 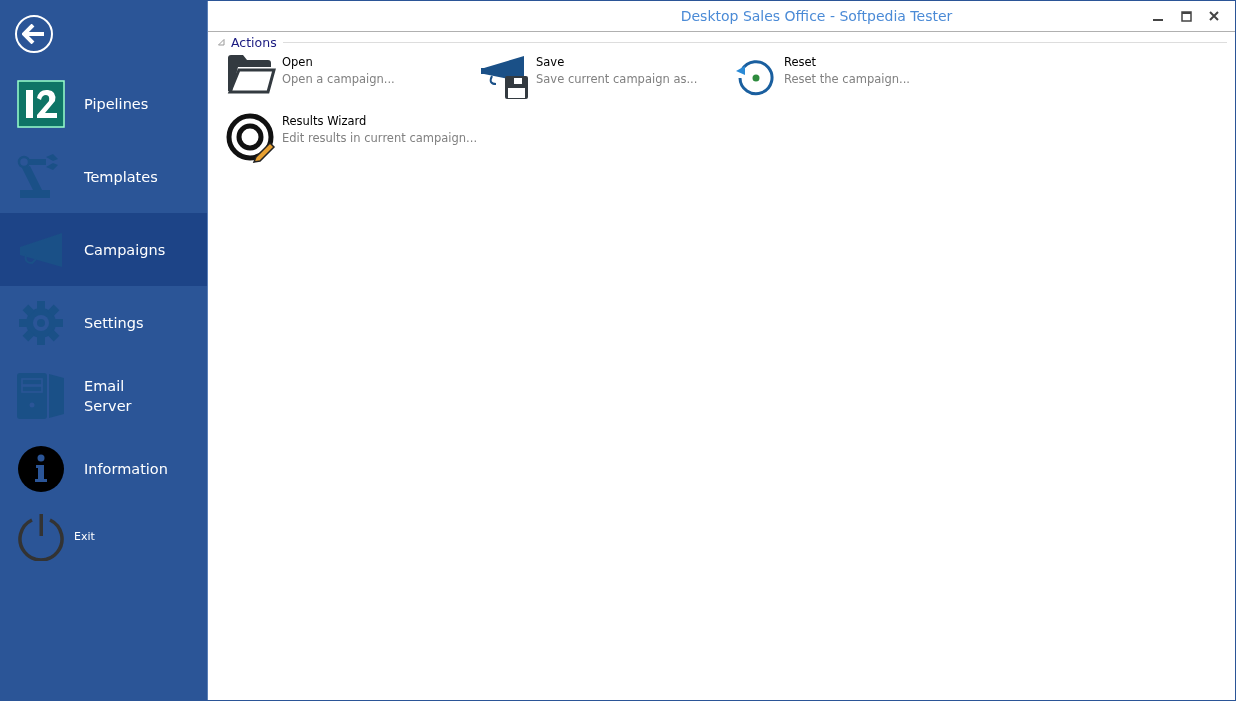 What do you see at coordinates (221, 42) in the screenshot?
I see `collapse-toggle` at bounding box center [221, 42].